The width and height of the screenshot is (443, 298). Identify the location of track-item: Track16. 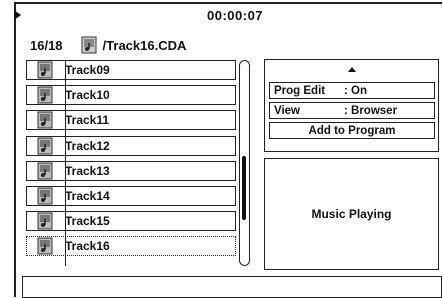
(131, 246).